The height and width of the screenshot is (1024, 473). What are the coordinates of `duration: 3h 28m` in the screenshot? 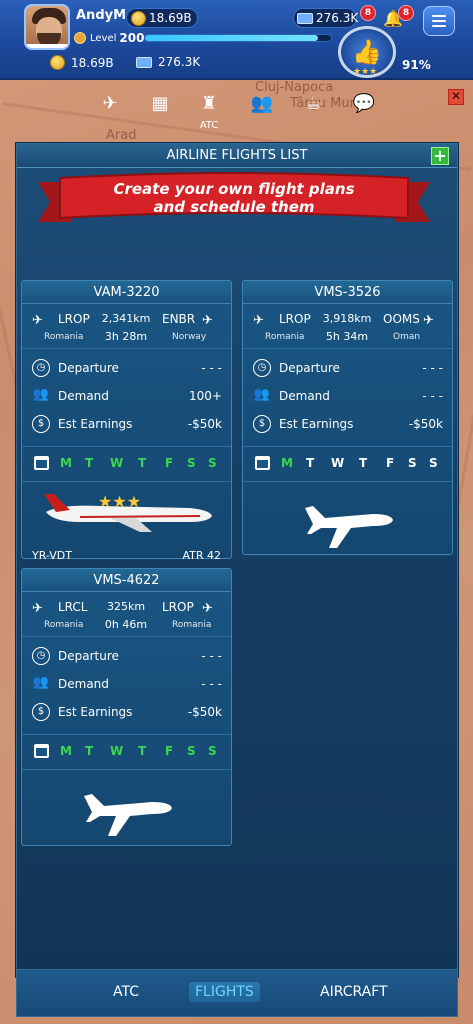 It's located at (126, 336).